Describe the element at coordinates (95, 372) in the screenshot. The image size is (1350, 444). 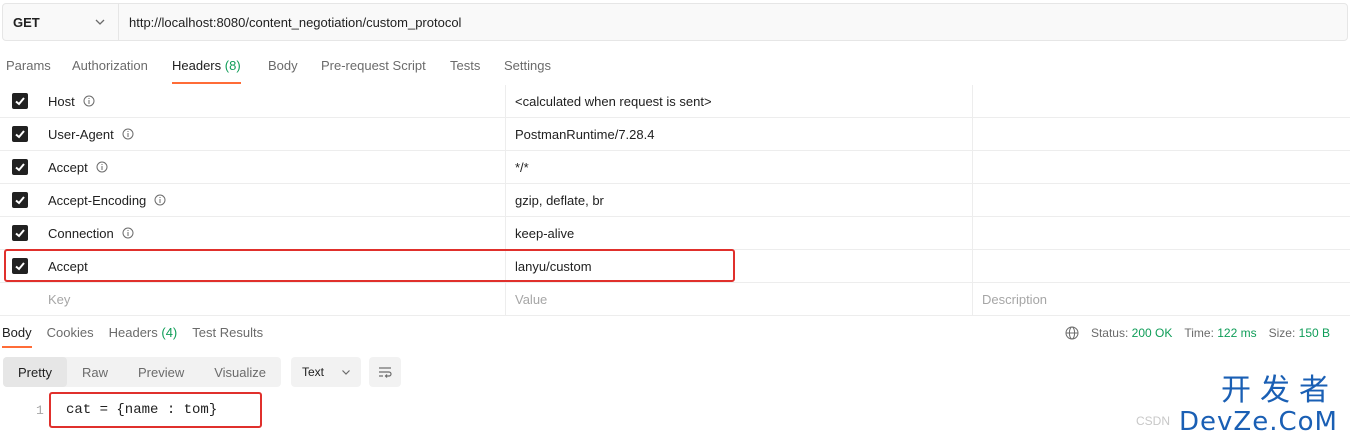
I see `view-raw: Raw` at that location.